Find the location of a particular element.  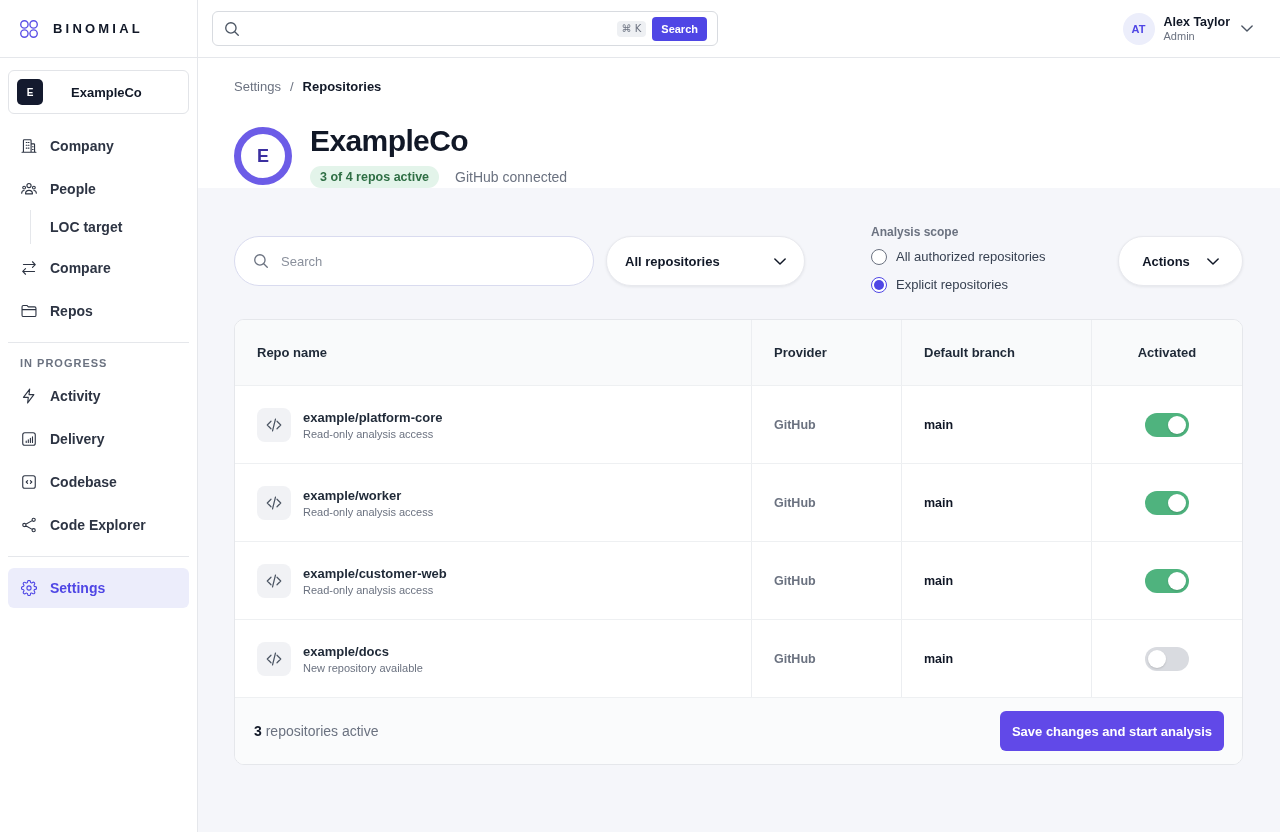

user-role: Admin is located at coordinates (1179, 36).